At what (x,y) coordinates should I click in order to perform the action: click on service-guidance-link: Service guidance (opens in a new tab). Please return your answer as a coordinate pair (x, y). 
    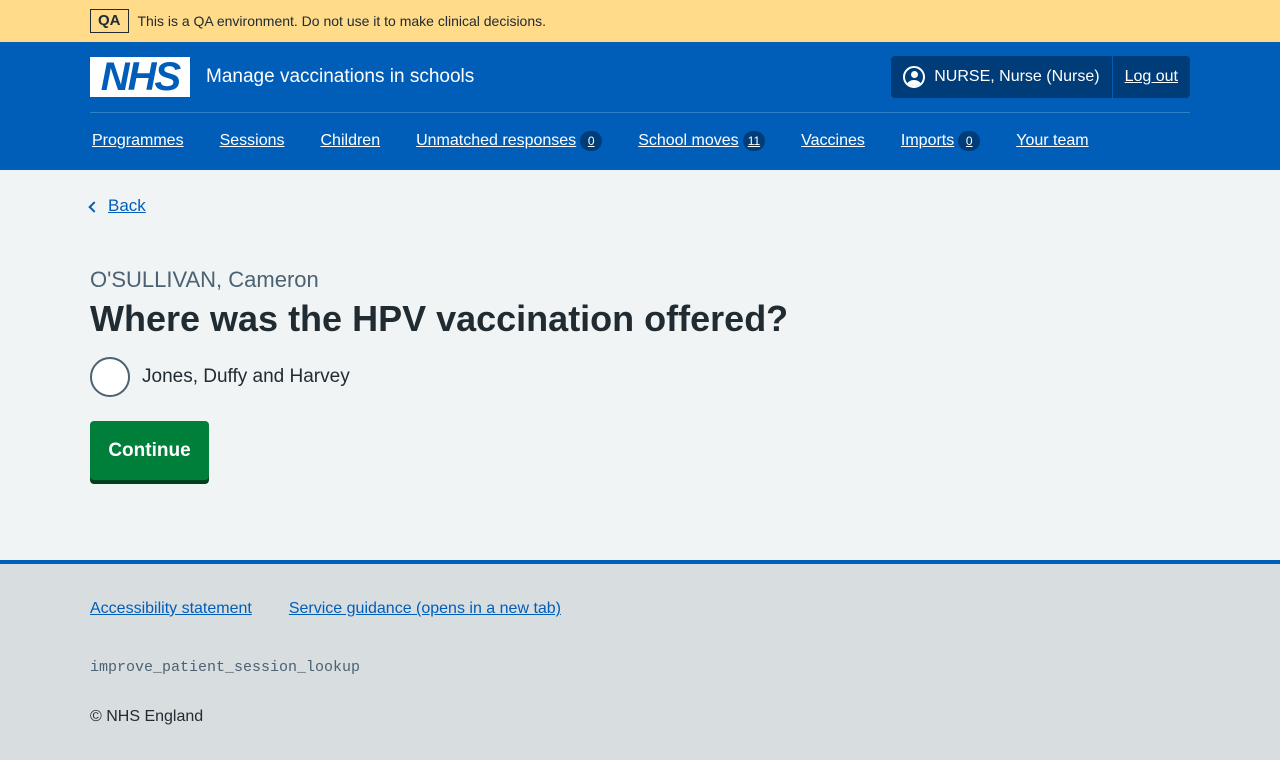
    Looking at the image, I should click on (425, 609).